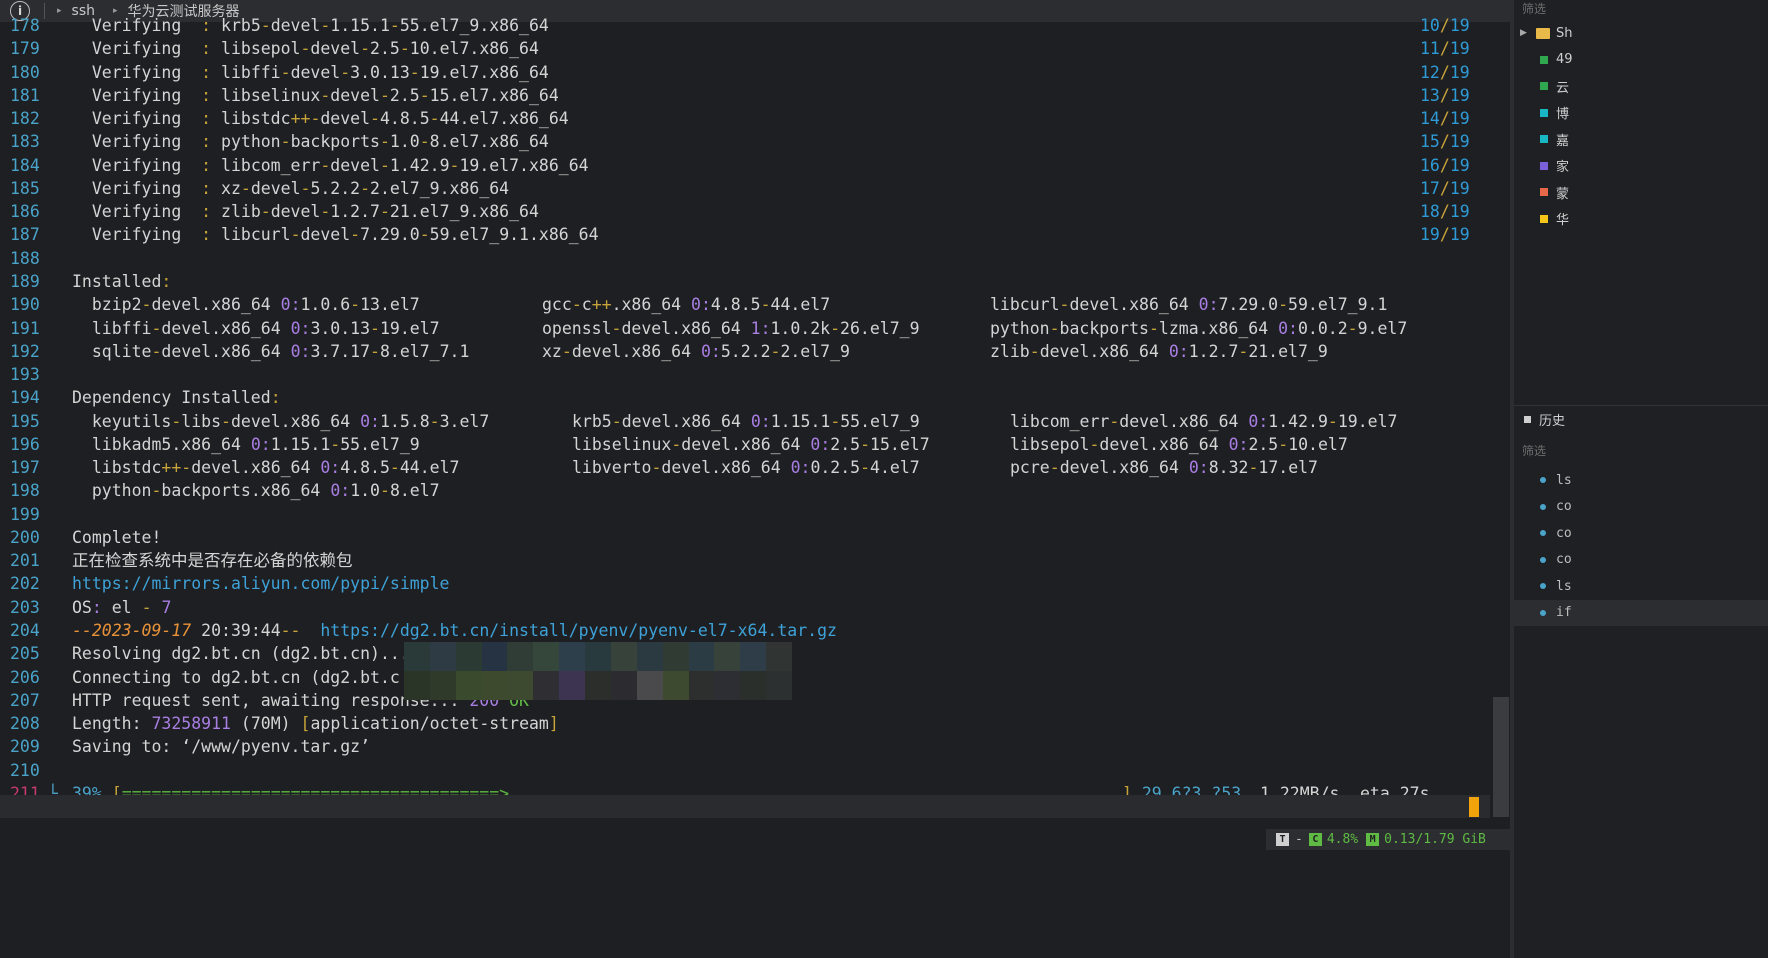 This screenshot has width=1768, height=958. Describe the element at coordinates (1523, 33) in the screenshot. I see `caret-right-icon: ▶` at that location.